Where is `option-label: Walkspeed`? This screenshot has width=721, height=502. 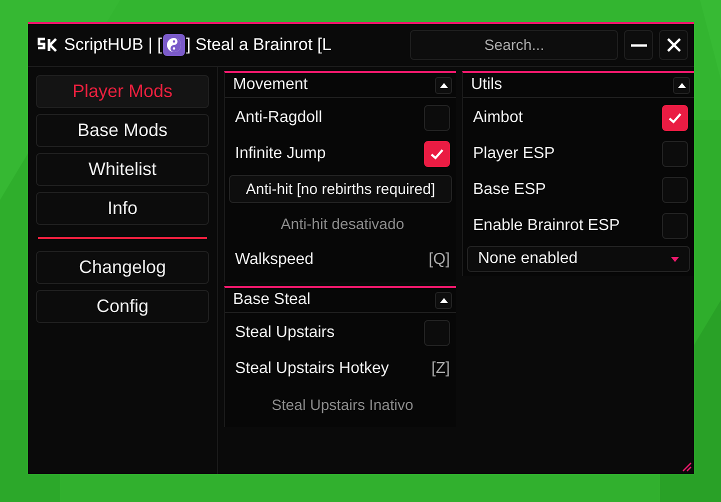
option-label: Walkspeed is located at coordinates (274, 260).